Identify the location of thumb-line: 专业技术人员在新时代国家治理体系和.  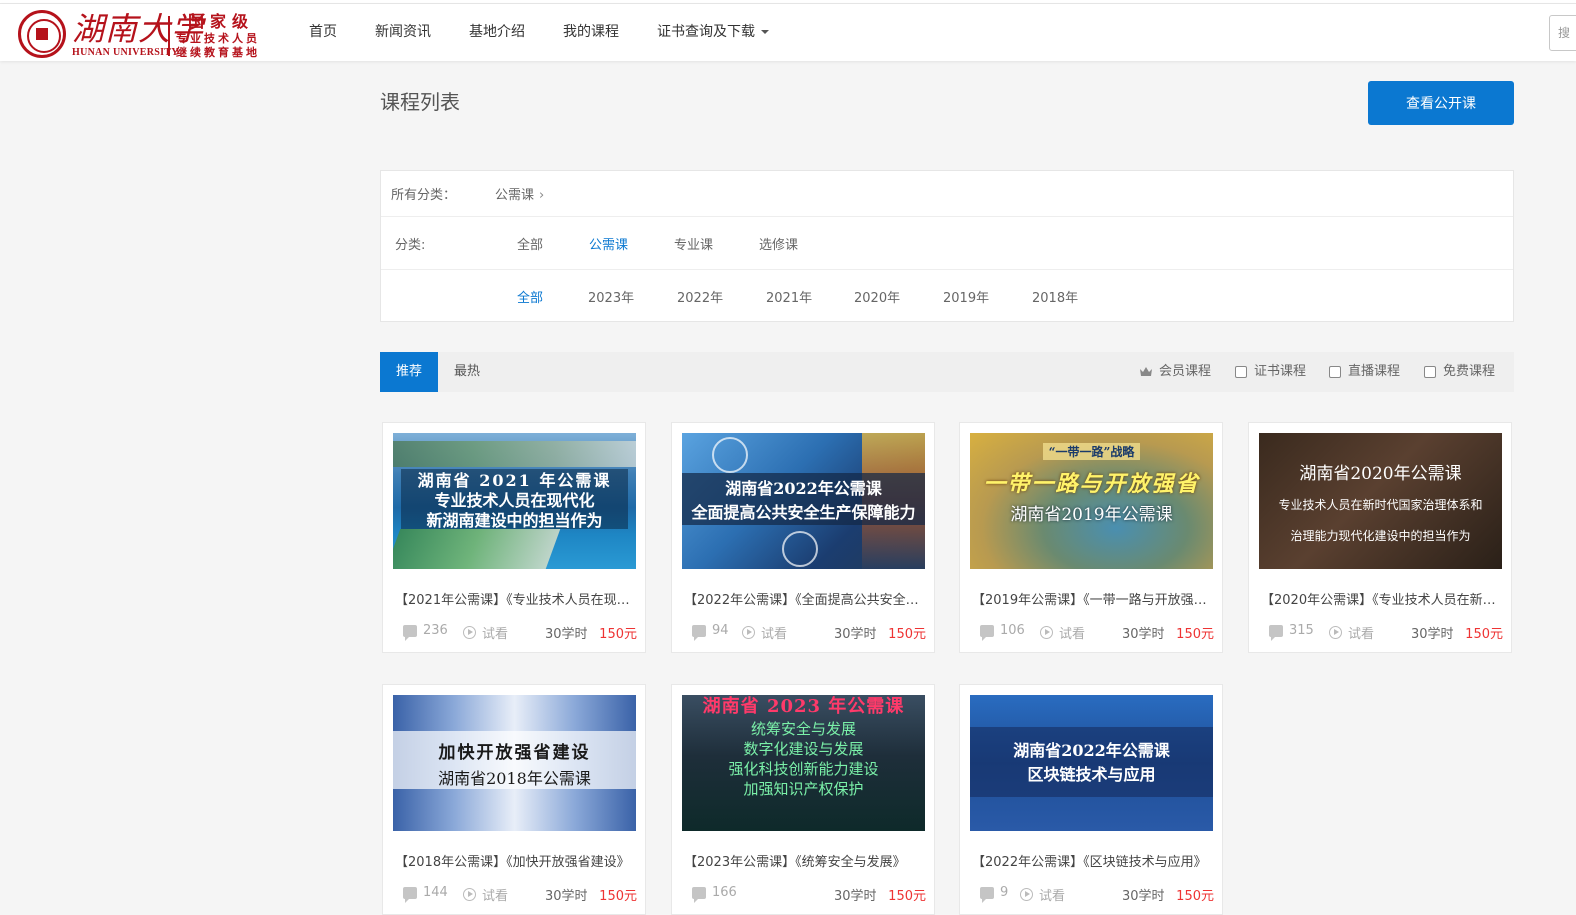
(1380, 504).